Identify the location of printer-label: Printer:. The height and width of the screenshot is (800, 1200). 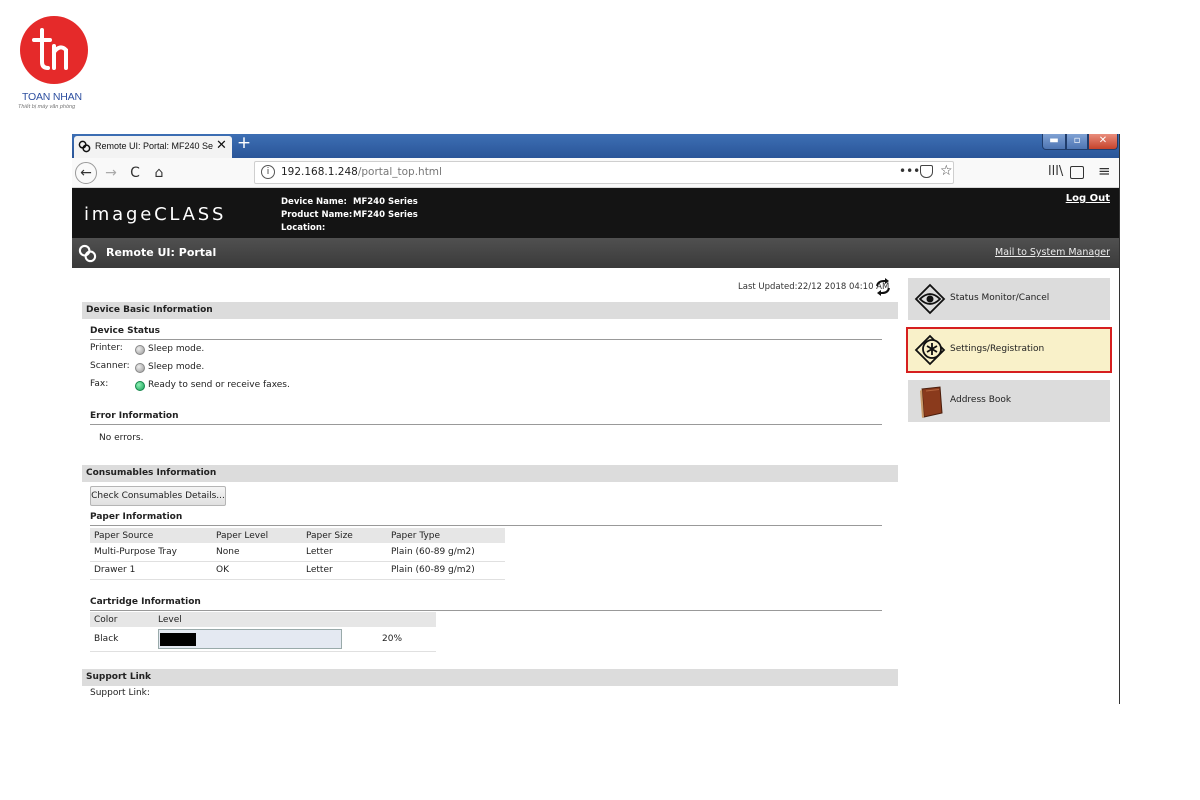
(106, 348).